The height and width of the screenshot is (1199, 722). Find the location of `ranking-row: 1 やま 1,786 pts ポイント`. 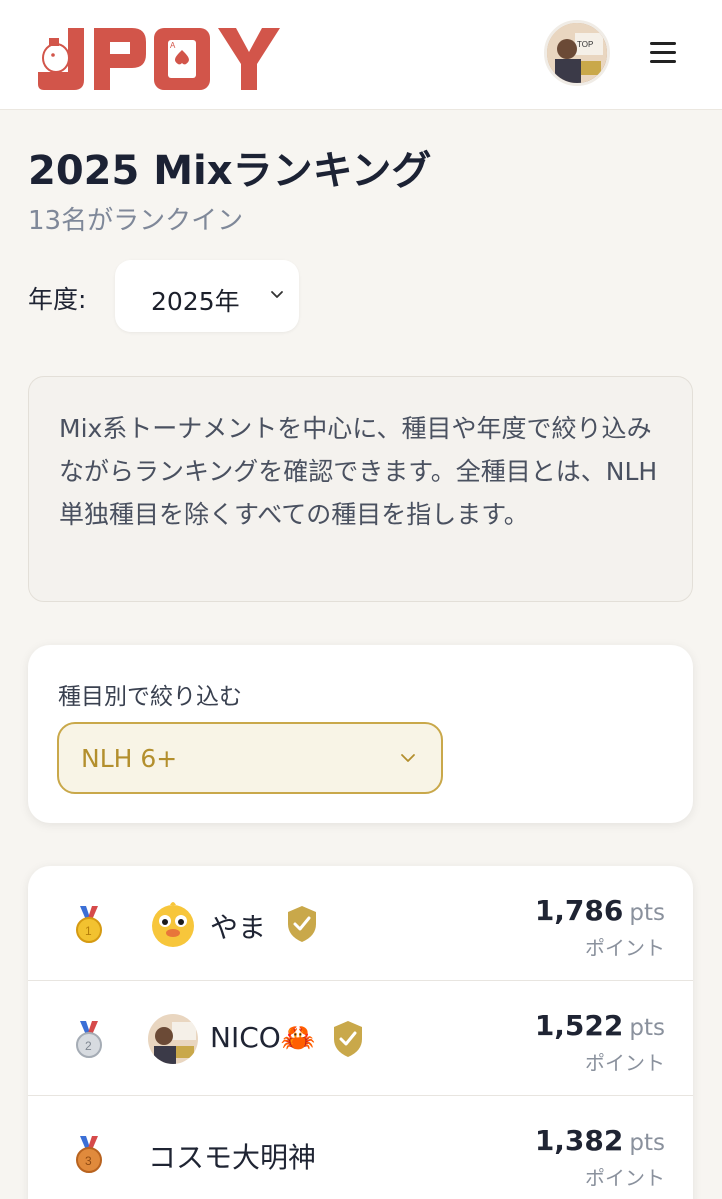

ranking-row: 1 やま 1,786 pts ポイント is located at coordinates (360, 923).